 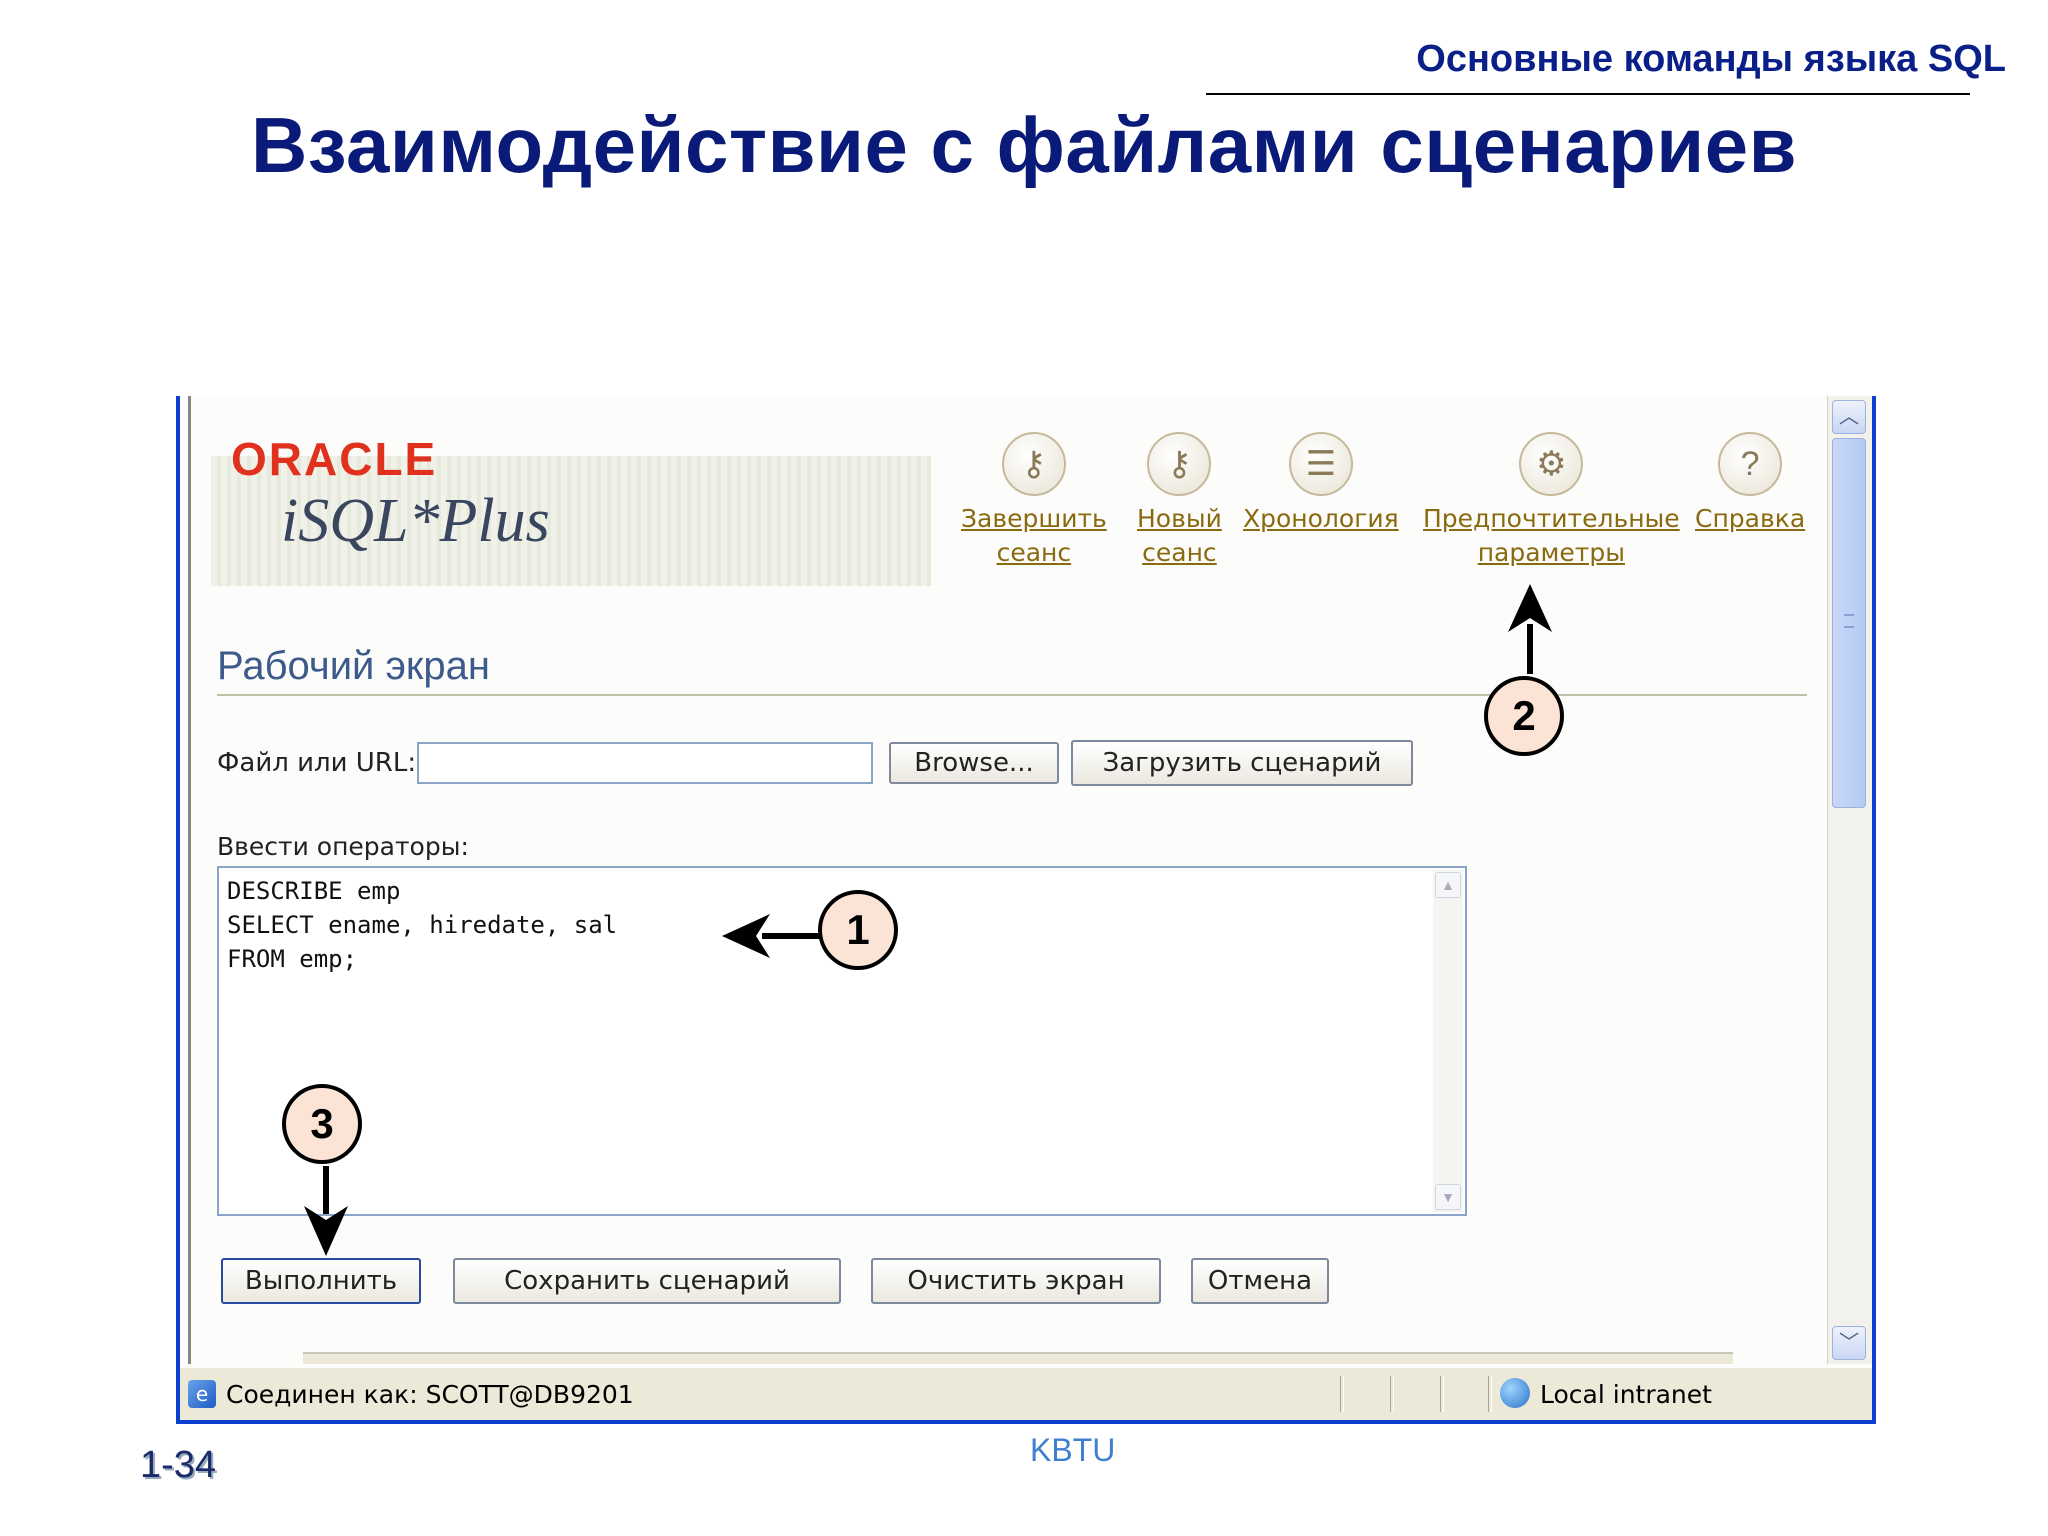 I want to click on key-logout-icon: ⚷, so click(x=1033, y=464).